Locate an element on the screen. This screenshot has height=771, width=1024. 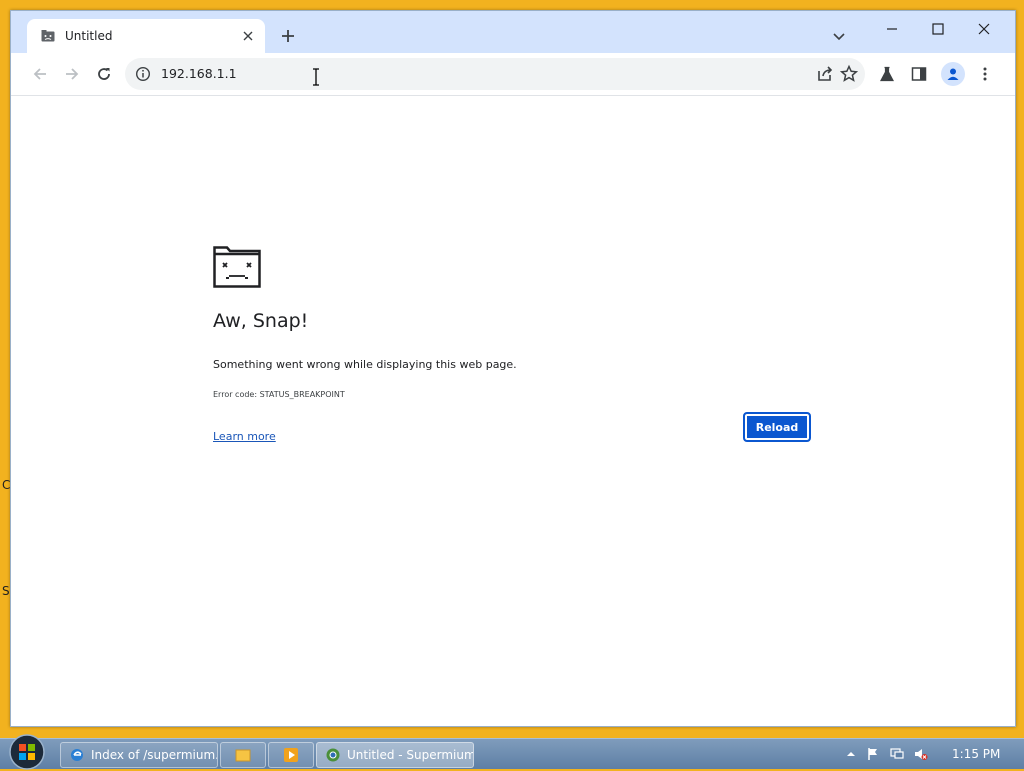
taskbar-item-supermium: Untitled - Supermium is located at coordinates (395, 755).